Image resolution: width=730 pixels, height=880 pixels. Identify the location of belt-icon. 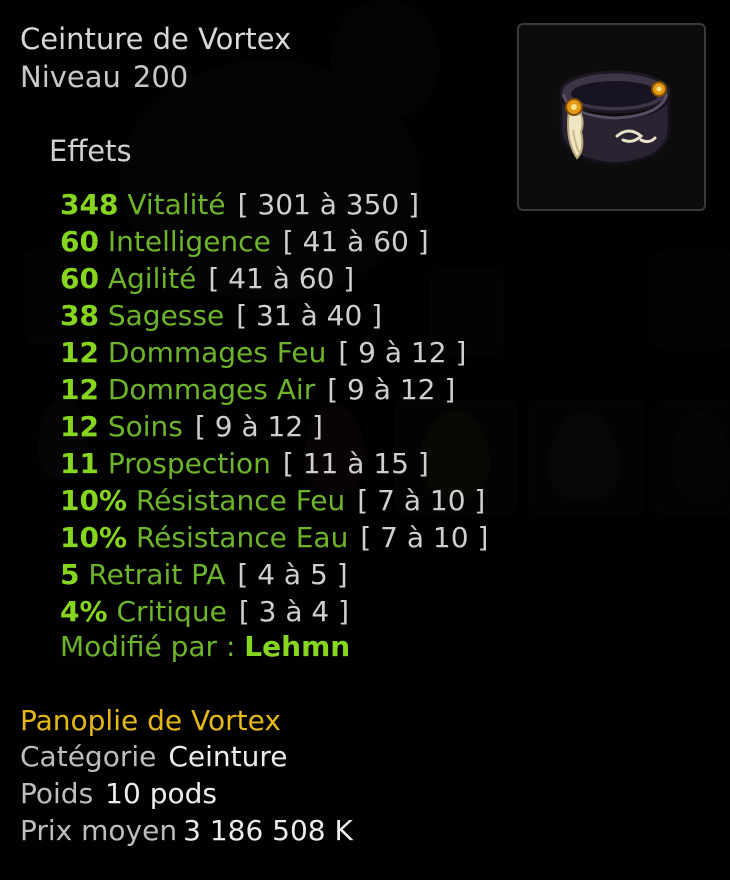
(615, 118).